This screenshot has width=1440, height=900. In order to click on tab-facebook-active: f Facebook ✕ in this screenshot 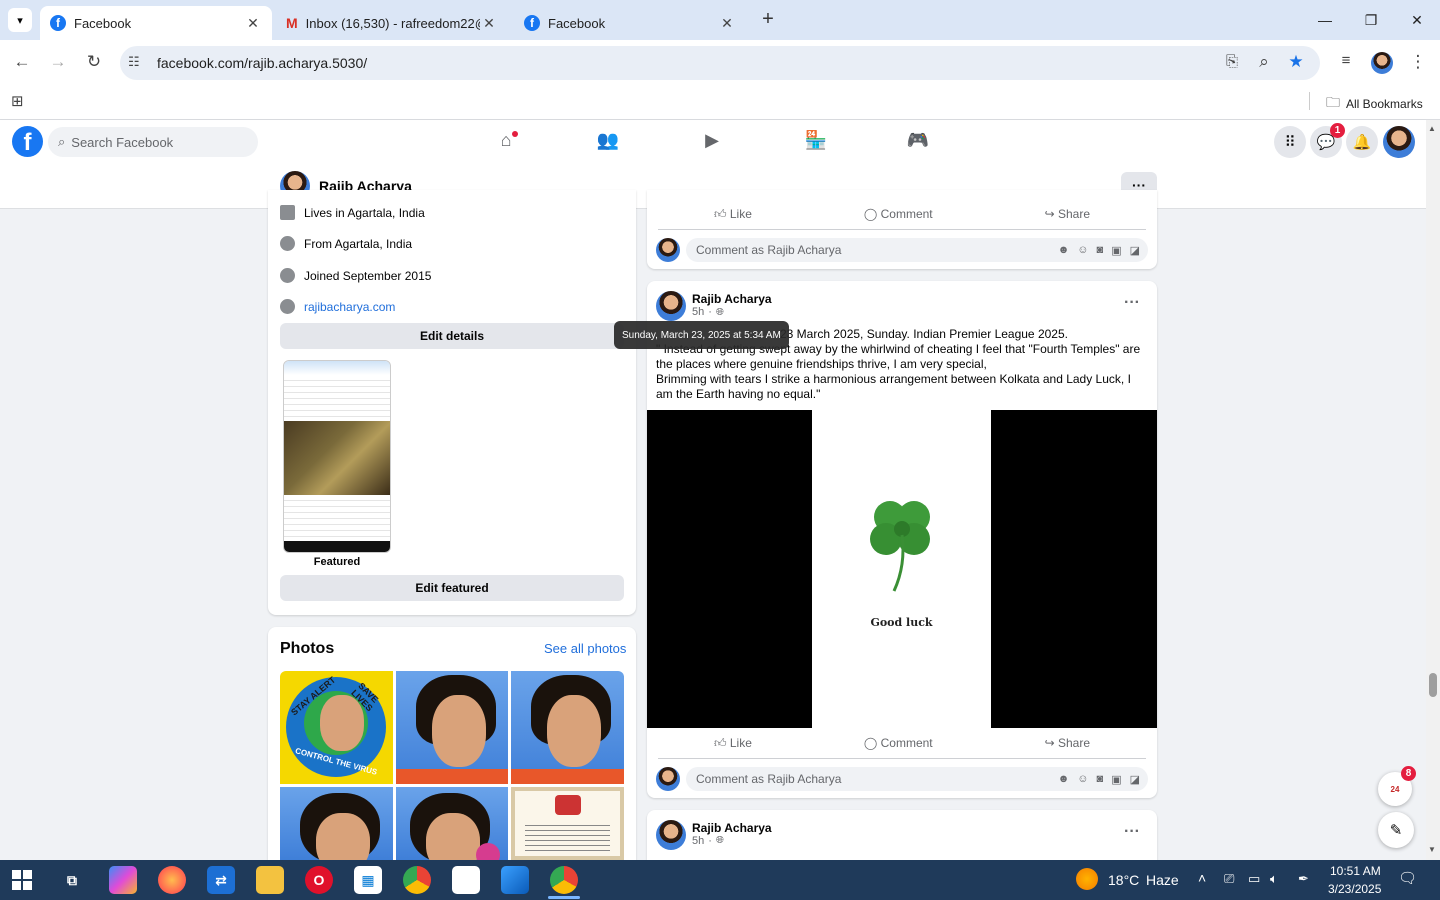, I will do `click(156, 23)`.